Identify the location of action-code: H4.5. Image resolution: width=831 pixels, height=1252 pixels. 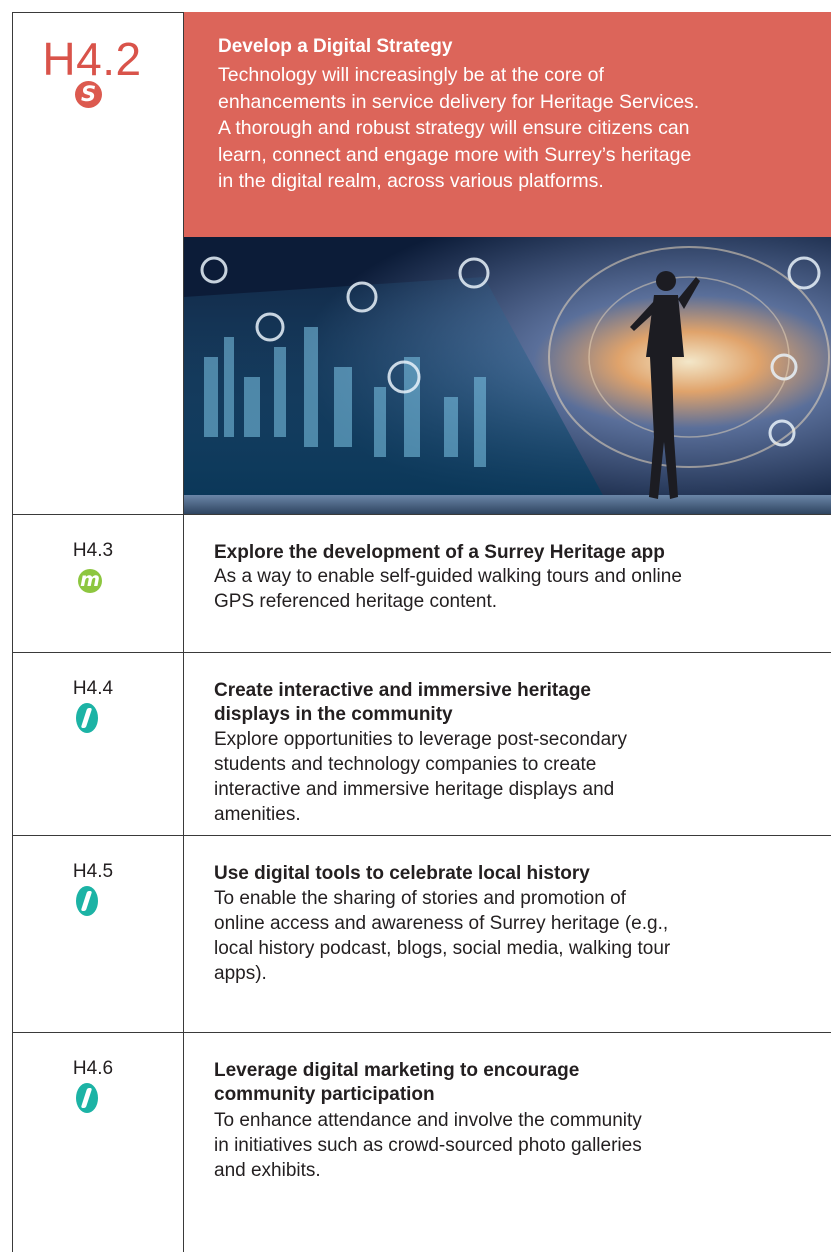
(93, 871).